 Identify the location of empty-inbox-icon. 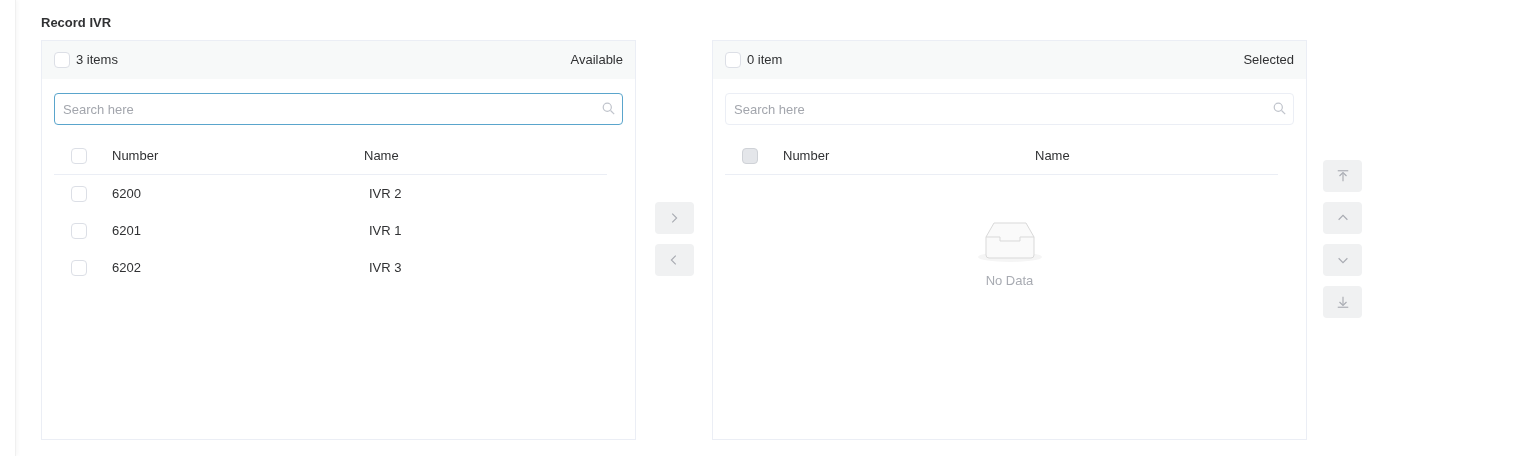
(1009, 242).